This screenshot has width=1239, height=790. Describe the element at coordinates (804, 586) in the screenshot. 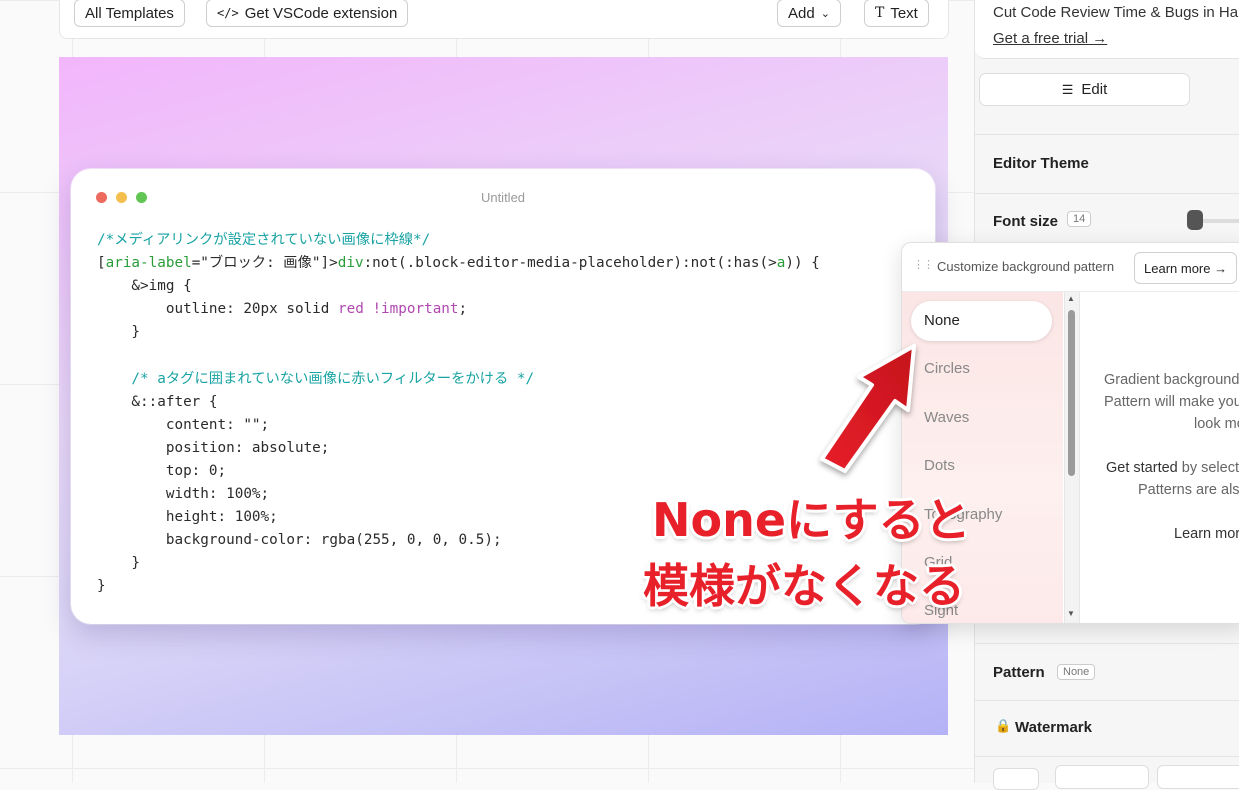

I see `annotation-text-line-2: 模様がなくなる` at that location.